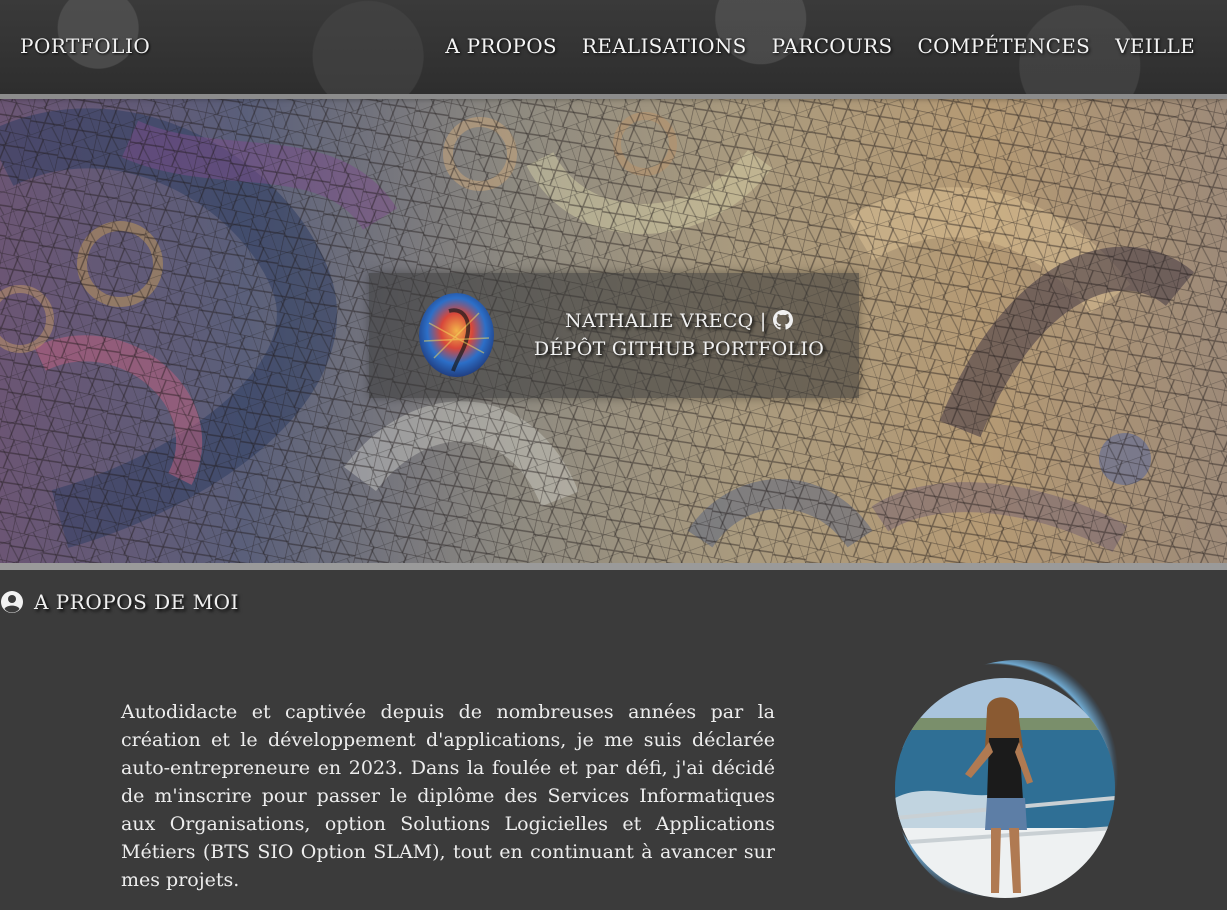  What do you see at coordinates (1155, 46) in the screenshot?
I see `nav-link-veille: VEILLE` at bounding box center [1155, 46].